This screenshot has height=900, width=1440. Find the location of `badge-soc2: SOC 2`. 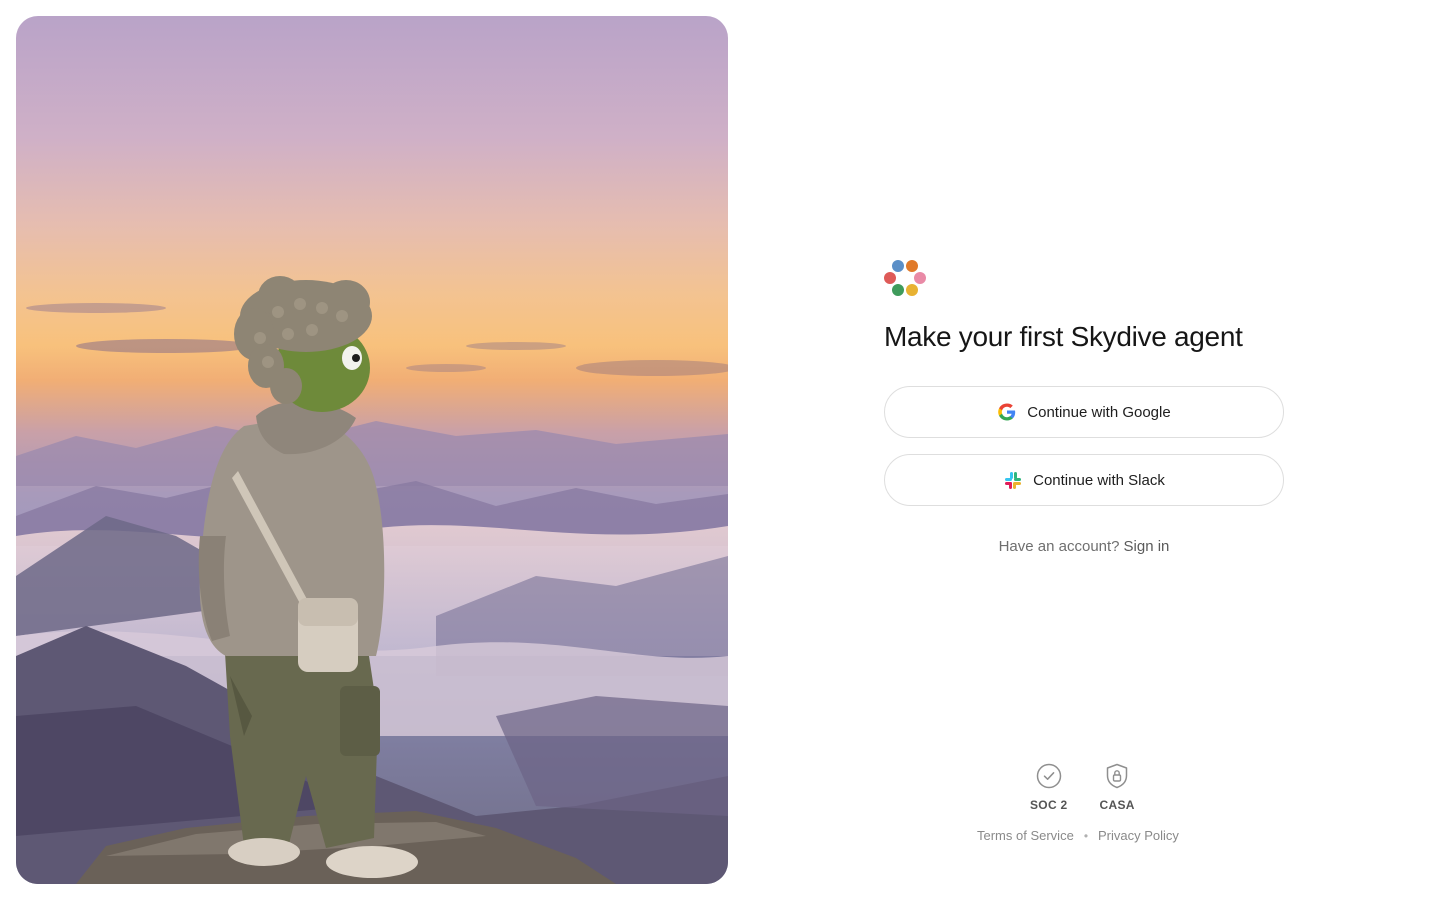

badge-soc2: SOC 2 is located at coordinates (1049, 787).